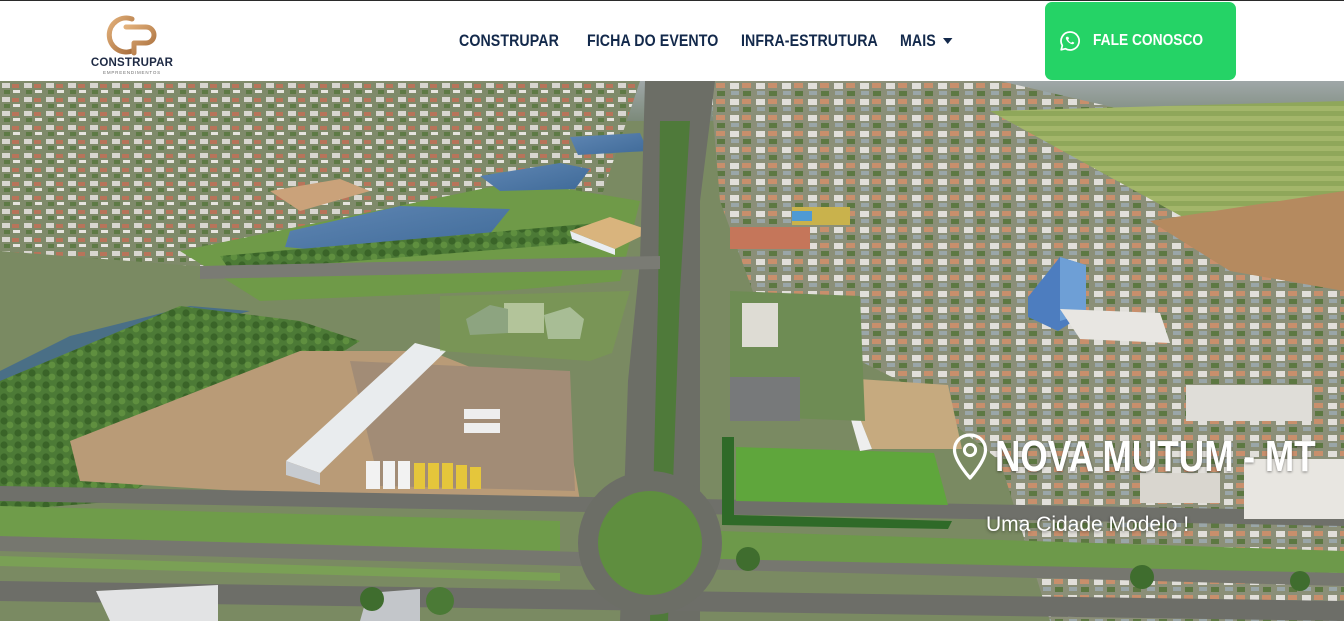  I want to click on nav-item-mais: MAIS, so click(926, 42).